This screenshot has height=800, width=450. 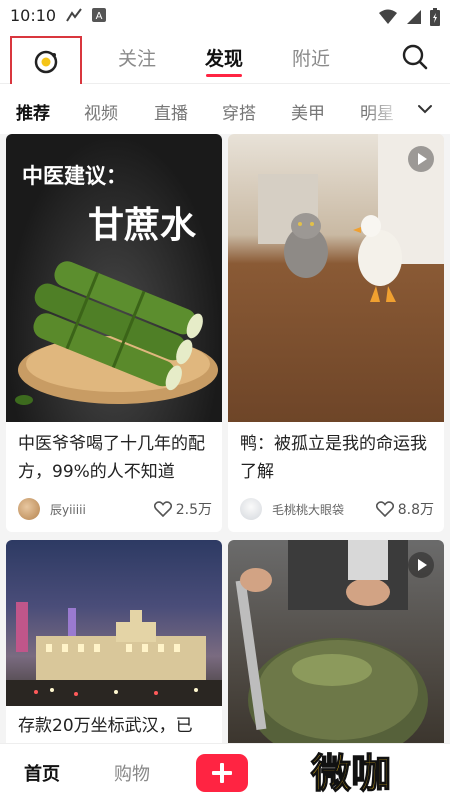 I want to click on card-title: 鸭：被孤立是我的命运我了解, so click(x=337, y=458).